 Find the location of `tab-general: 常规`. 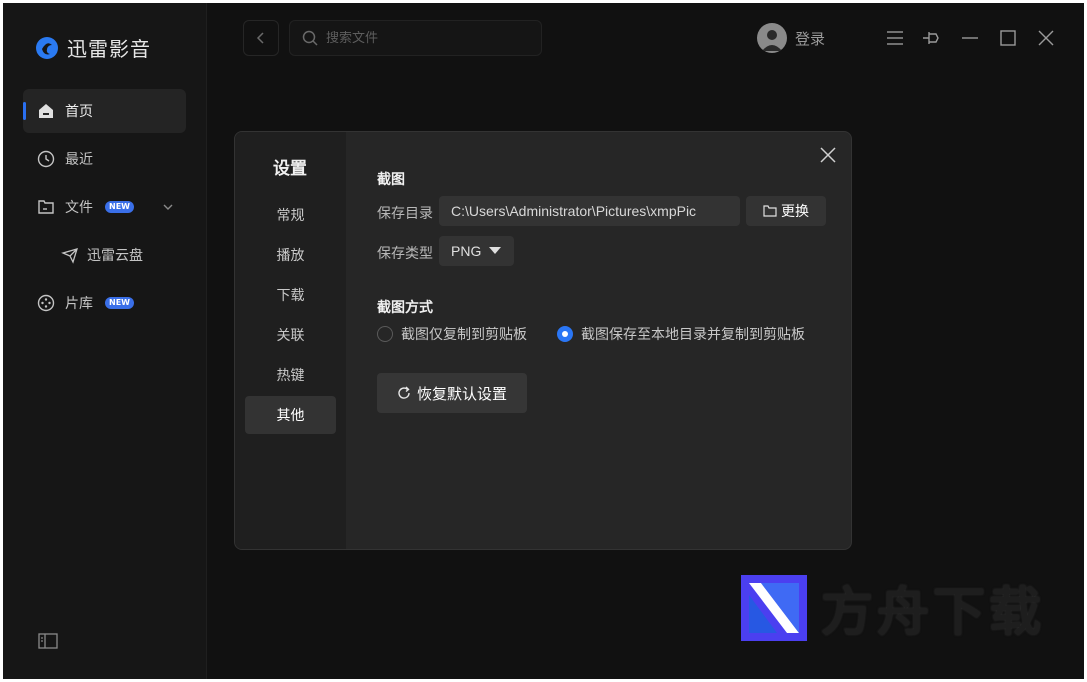

tab-general: 常规 is located at coordinates (290, 215).